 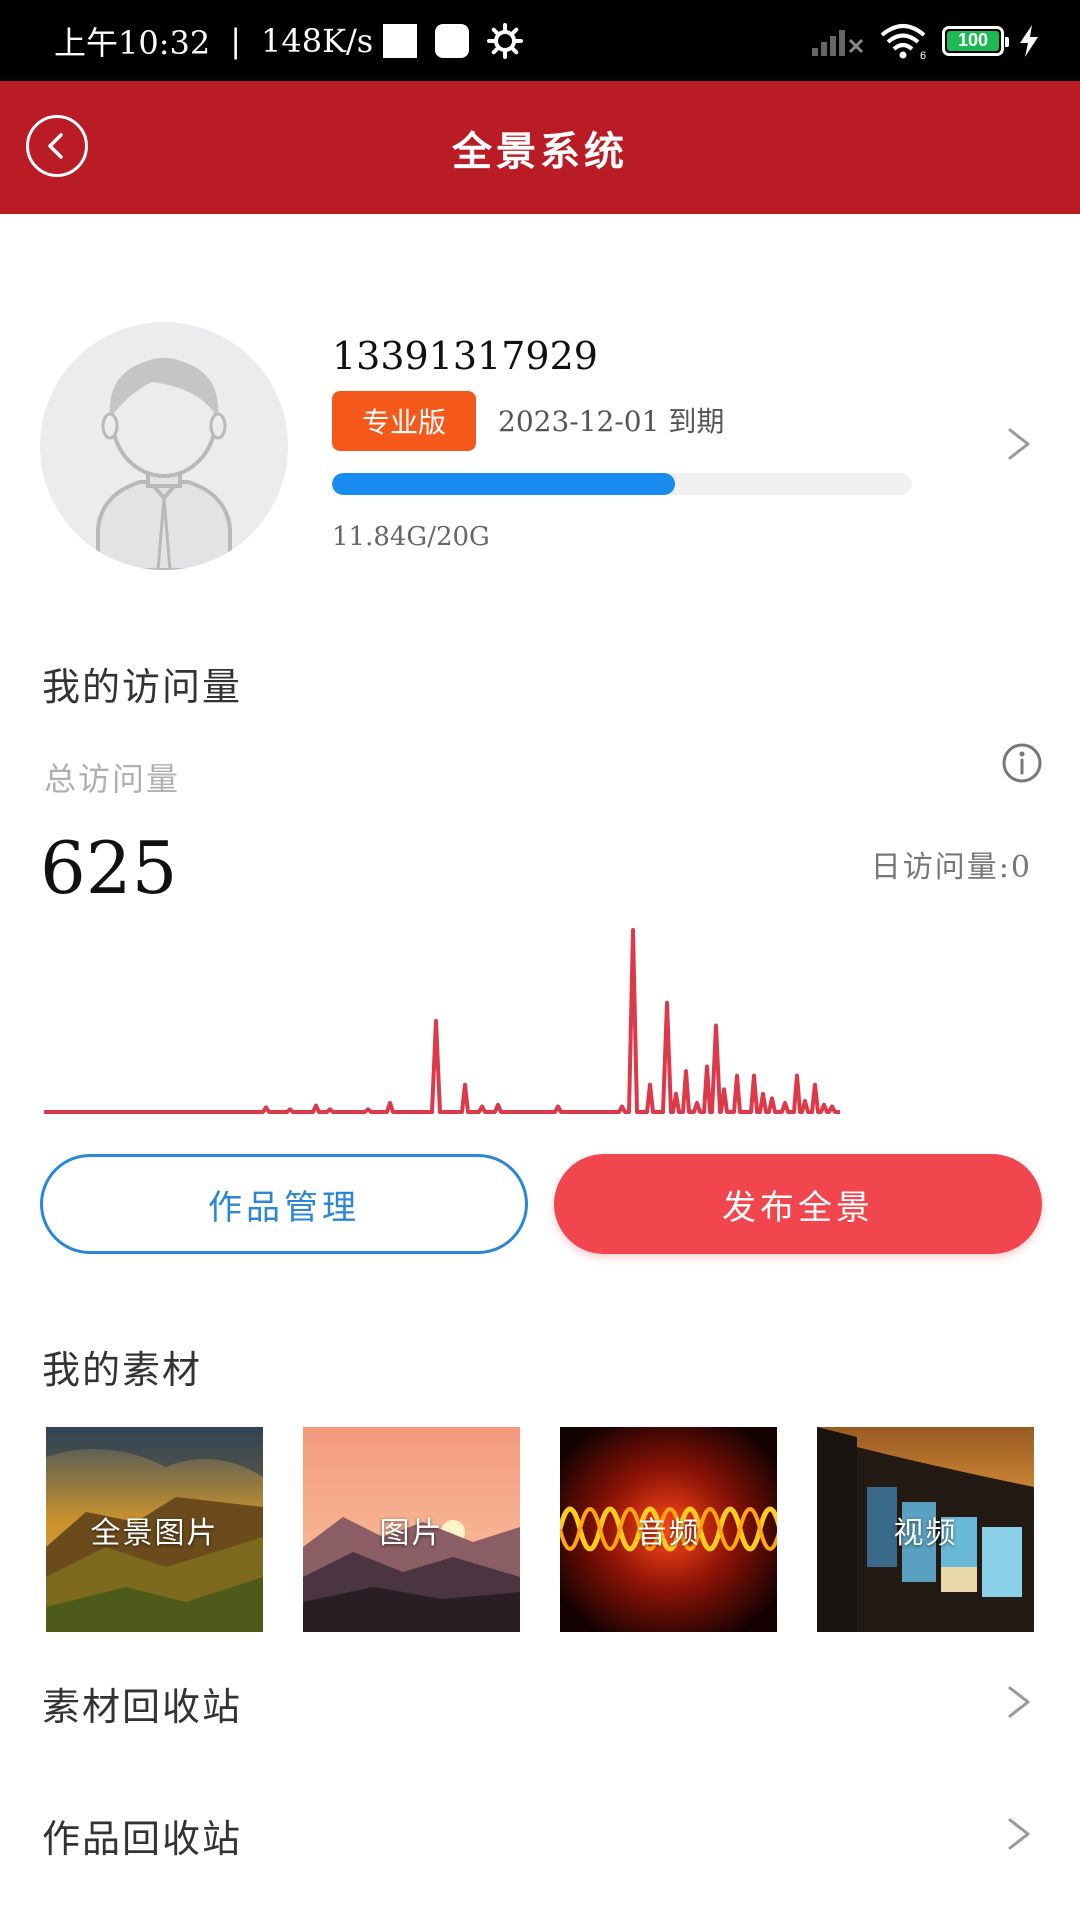 I want to click on material-video-label: 视频, so click(x=925, y=1533).